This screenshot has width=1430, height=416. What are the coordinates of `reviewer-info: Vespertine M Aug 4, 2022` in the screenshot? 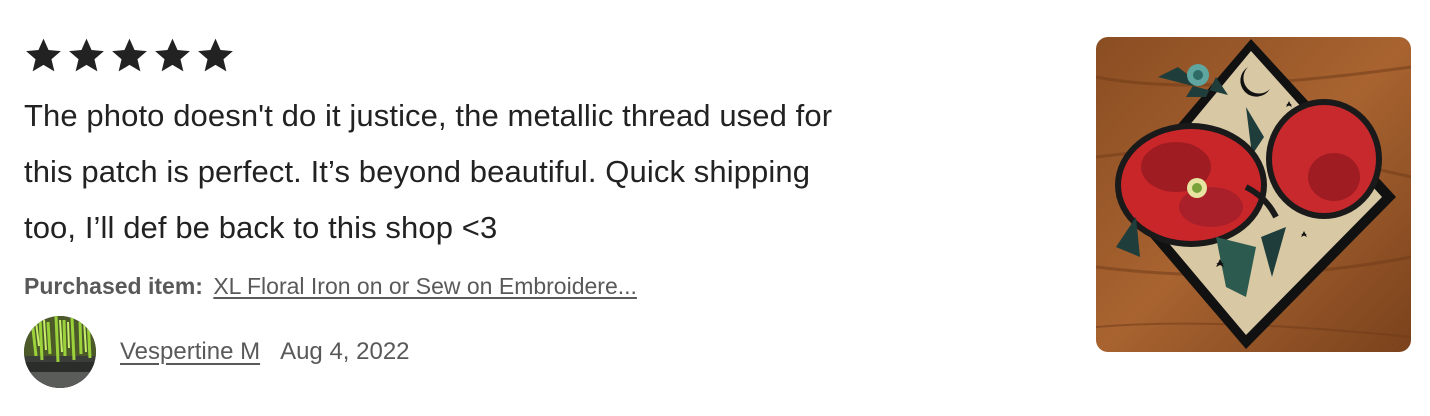 It's located at (217, 352).